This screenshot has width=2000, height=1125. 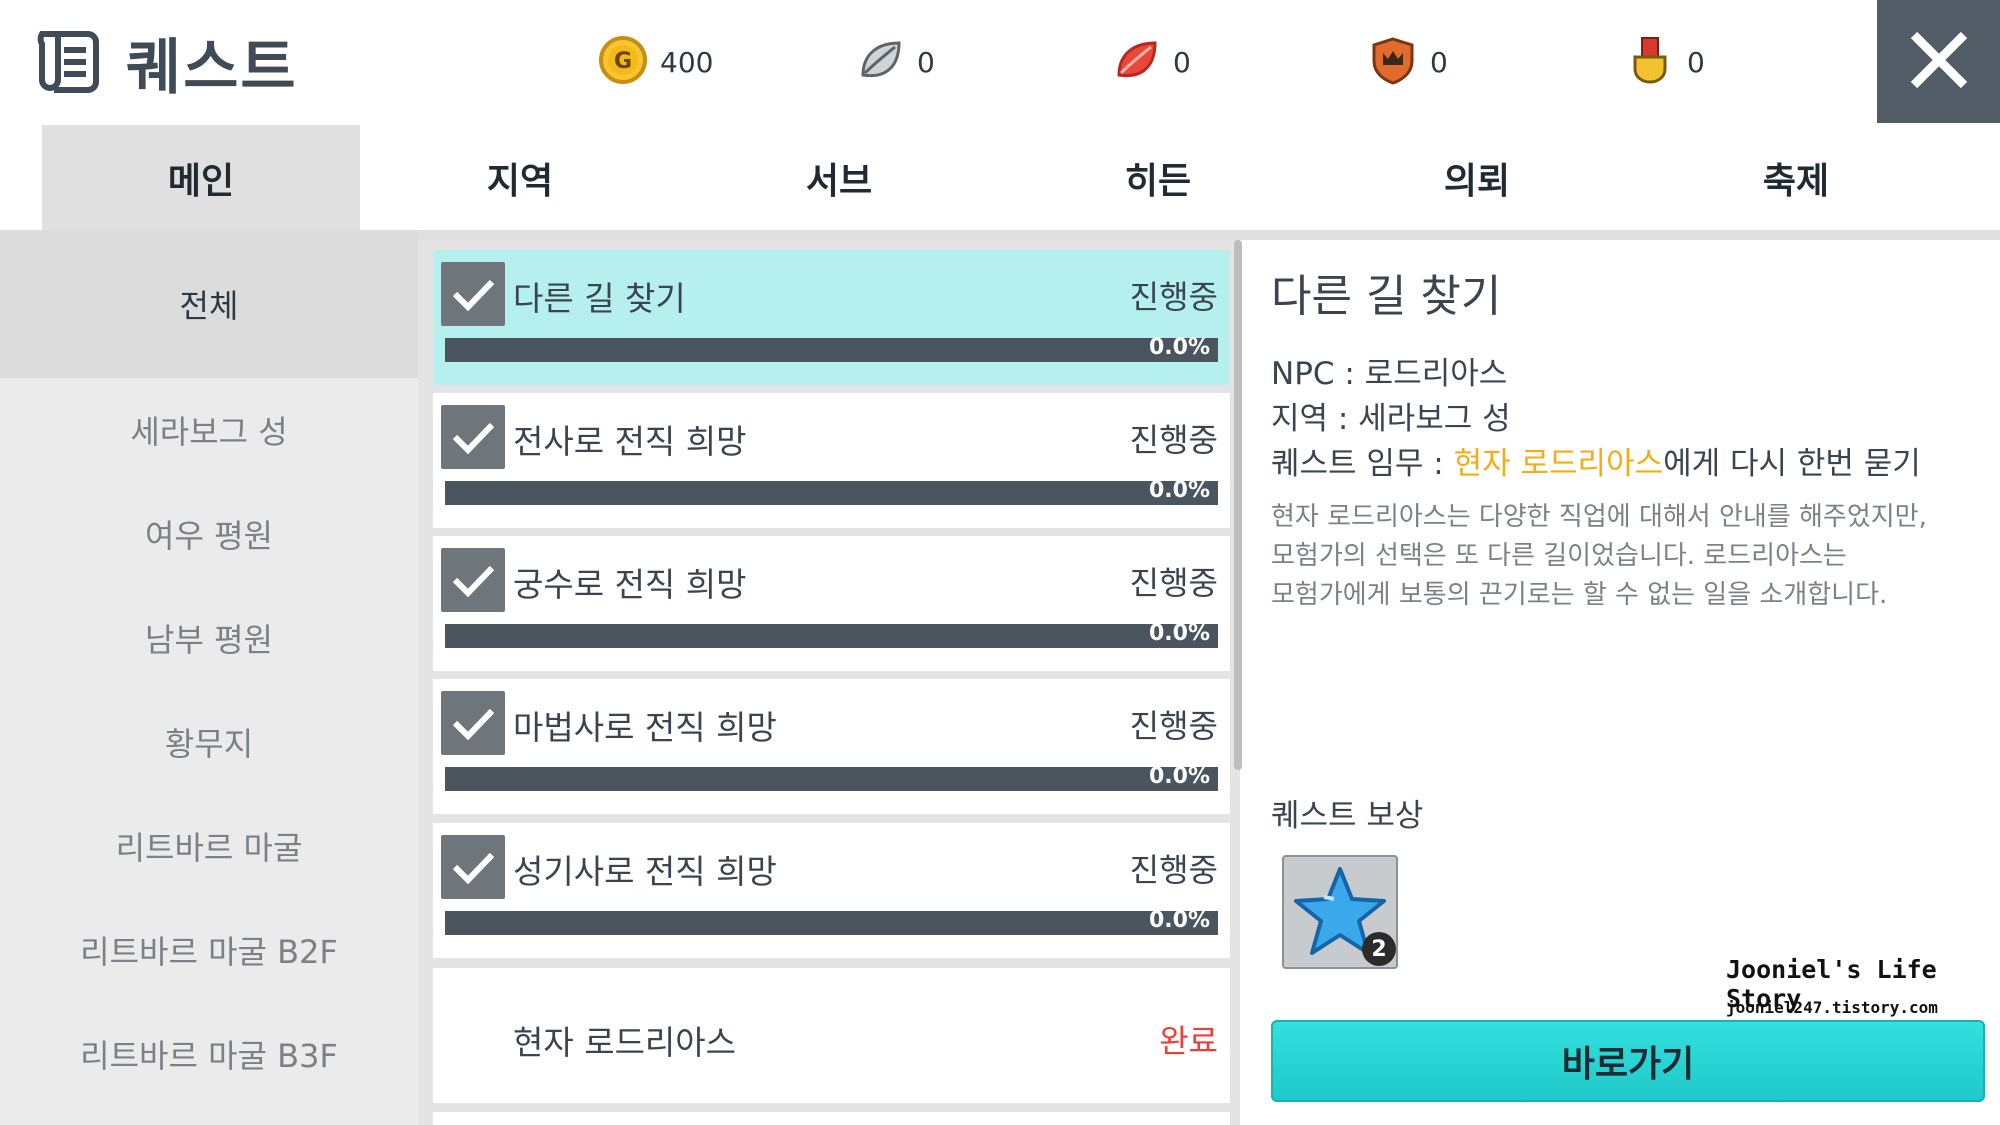 I want to click on medal-icon, so click(x=1650, y=62).